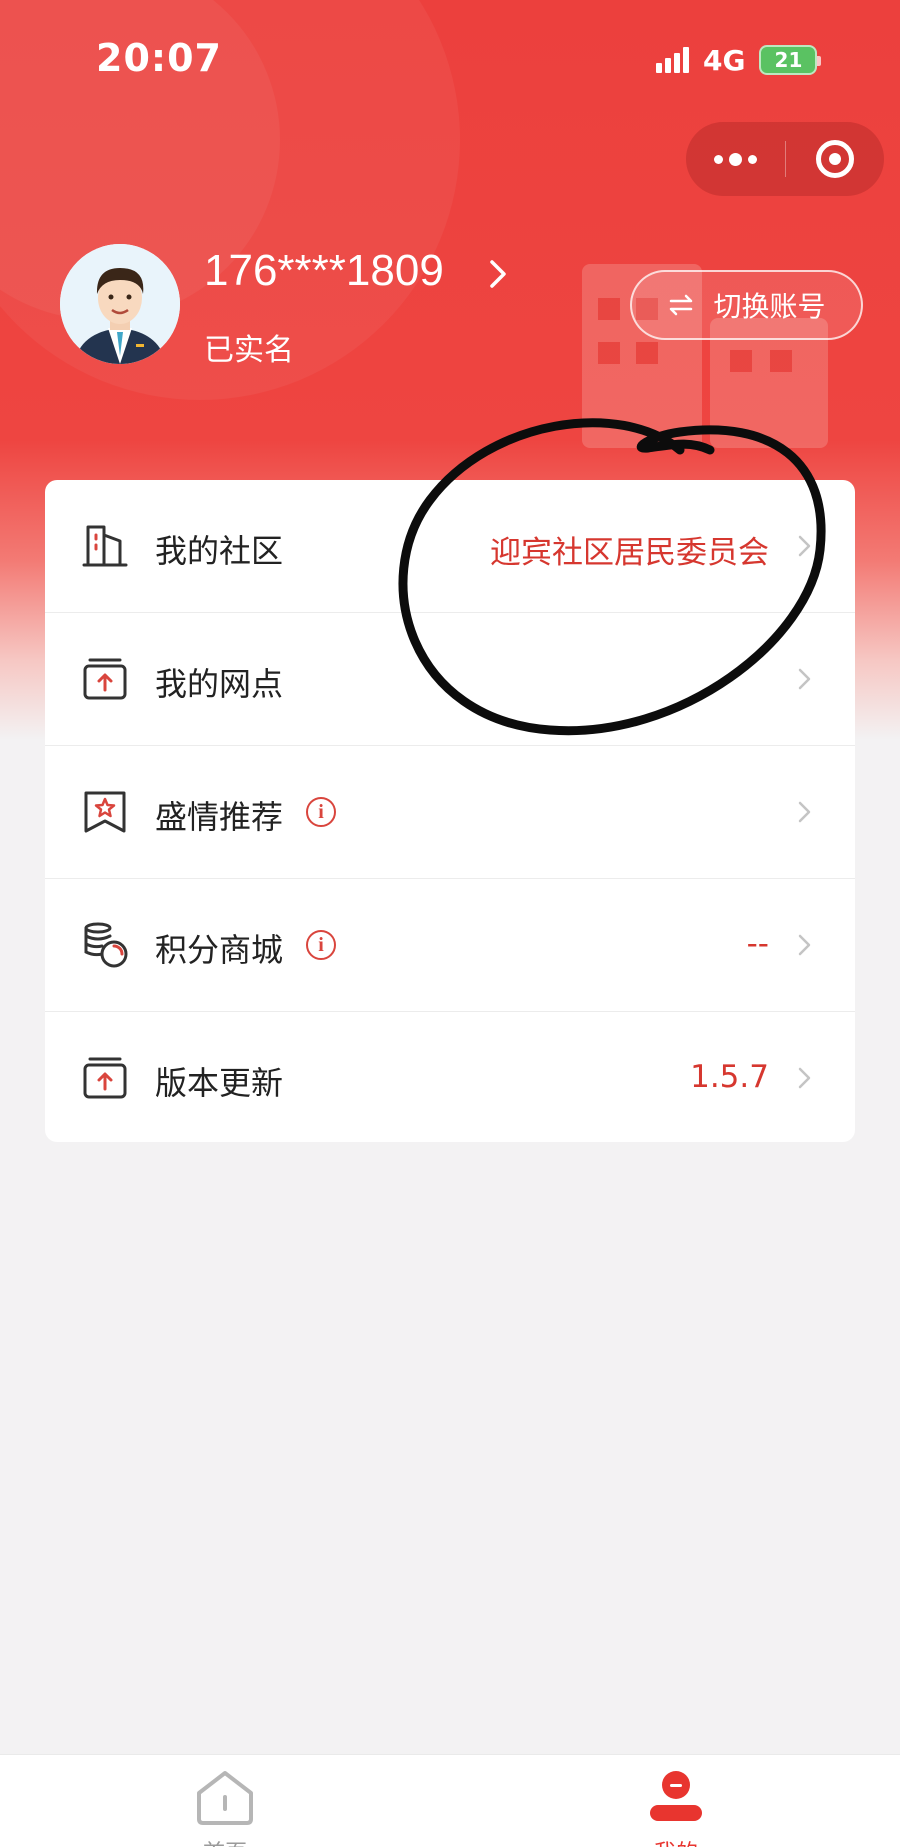 The width and height of the screenshot is (900, 1847). What do you see at coordinates (724, 60) in the screenshot?
I see `network-type: 4G` at bounding box center [724, 60].